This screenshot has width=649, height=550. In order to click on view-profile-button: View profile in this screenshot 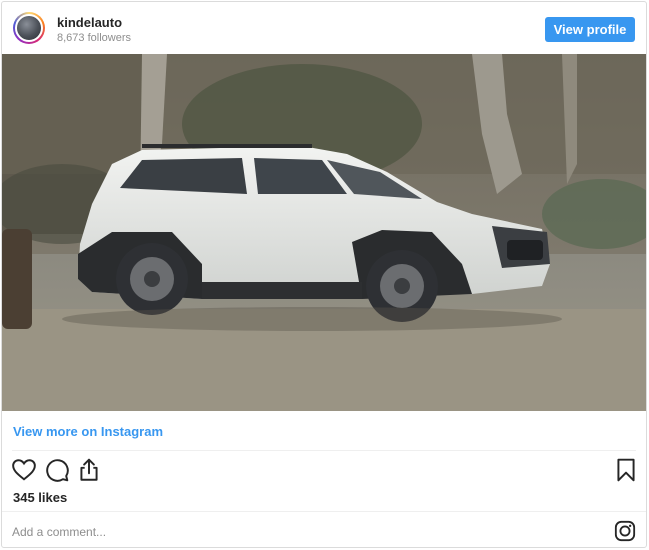, I will do `click(590, 29)`.